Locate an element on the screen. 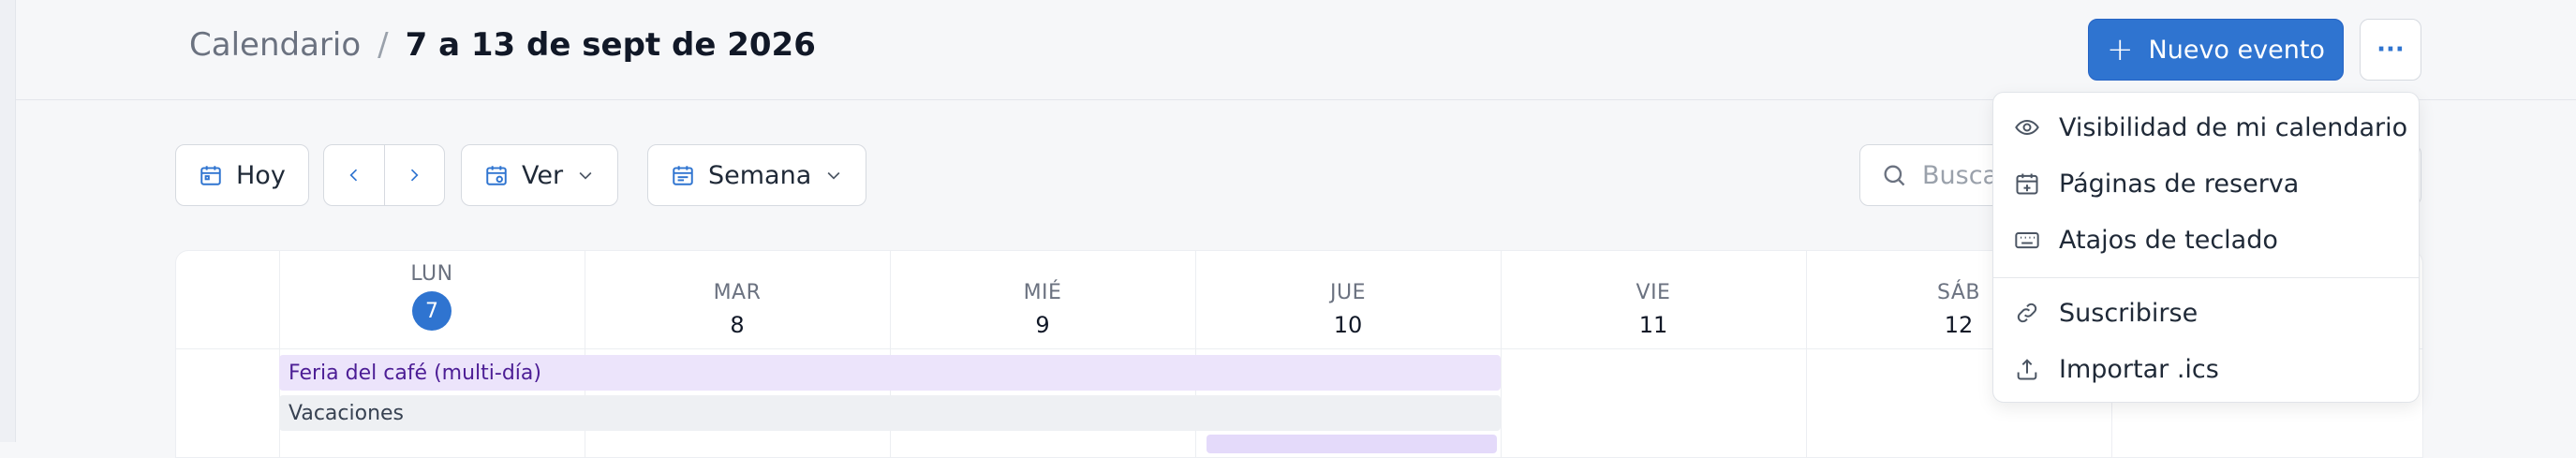  today-label: Hoy is located at coordinates (261, 175).